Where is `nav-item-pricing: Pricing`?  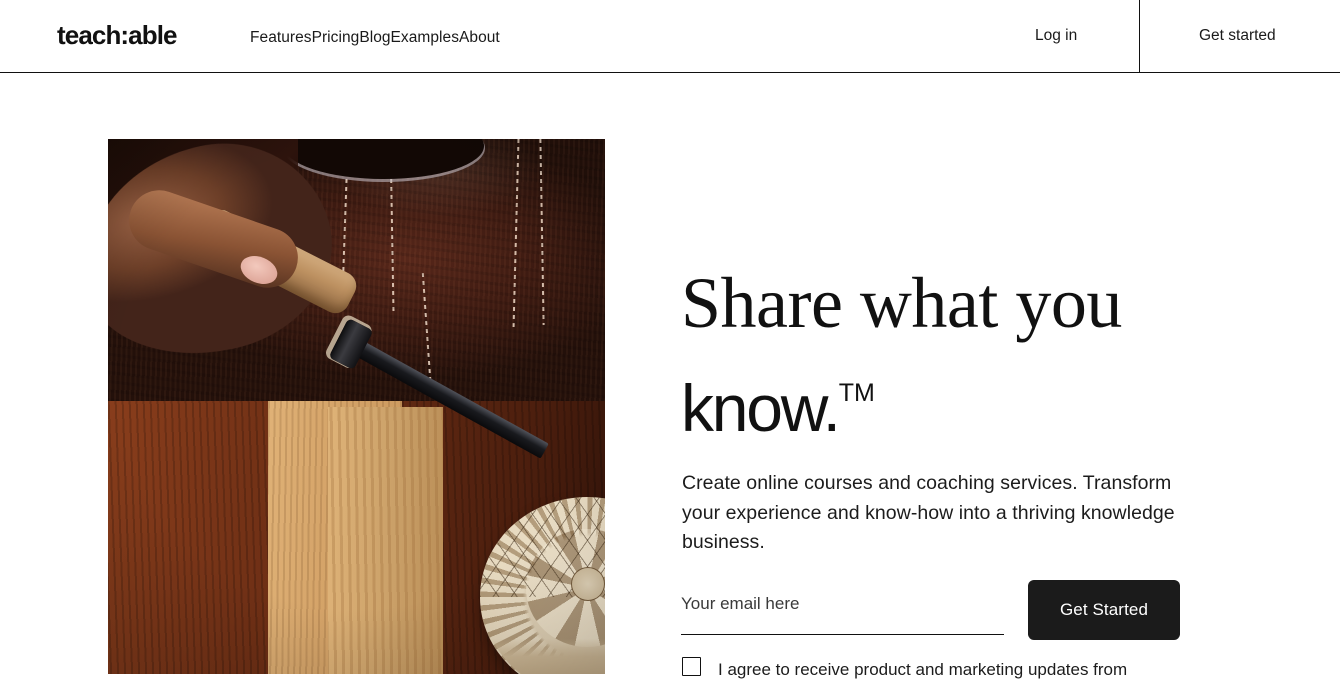 nav-item-pricing: Pricing is located at coordinates (336, 38).